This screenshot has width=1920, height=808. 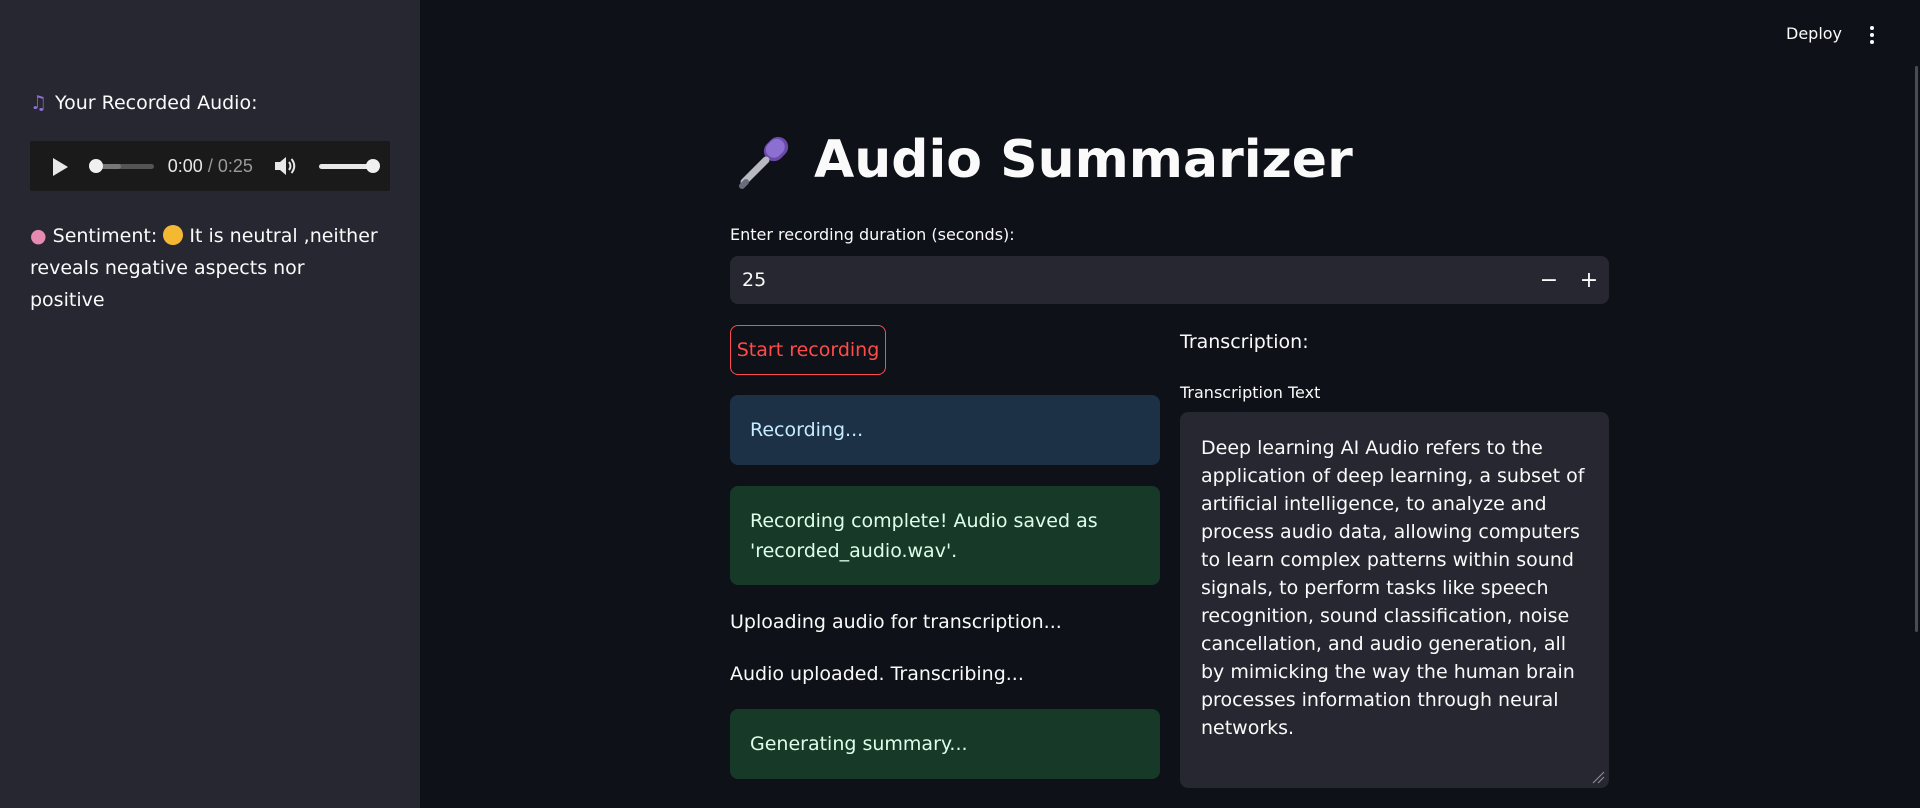 I want to click on brain-icon: ●, so click(x=38, y=236).